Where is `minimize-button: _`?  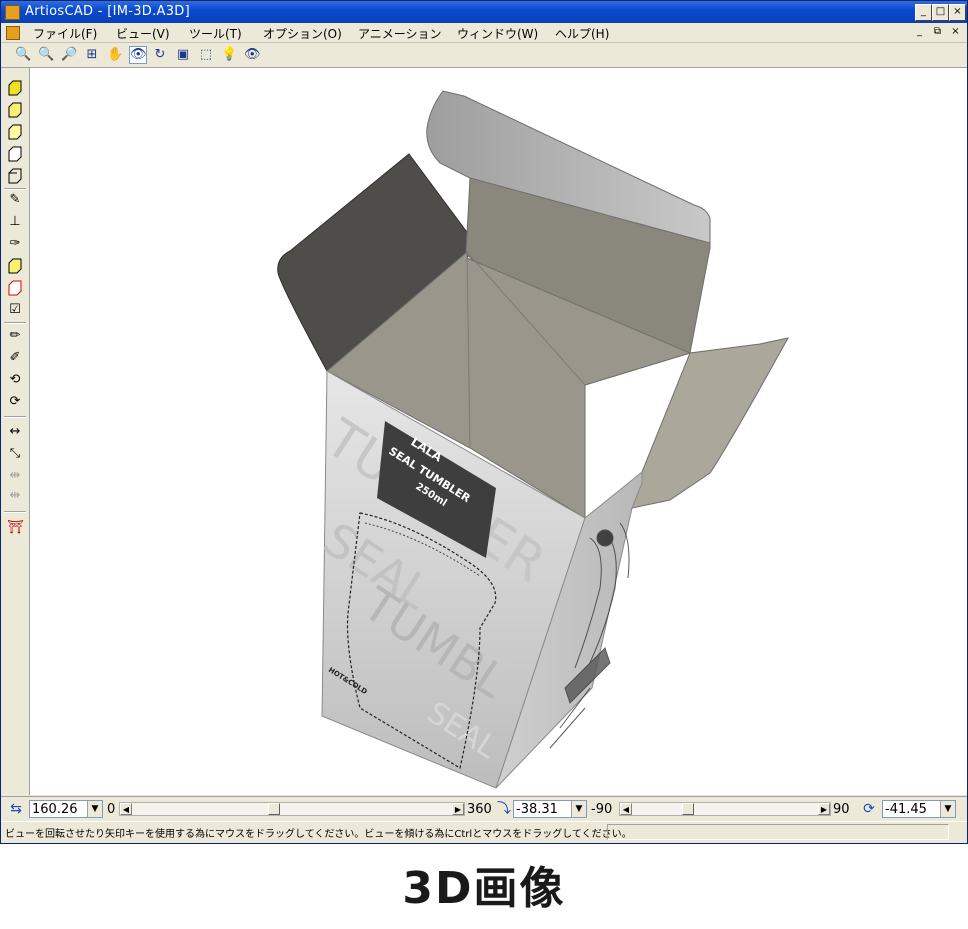 minimize-button: _ is located at coordinates (923, 12).